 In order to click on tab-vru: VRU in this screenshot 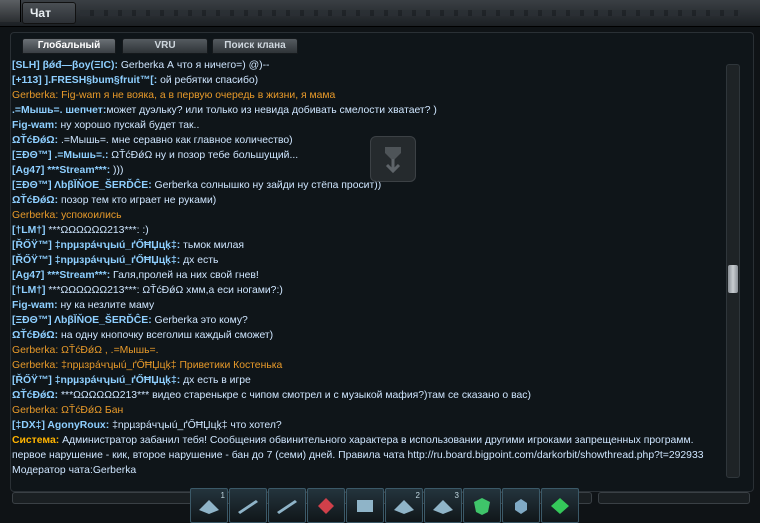, I will do `click(165, 46)`.